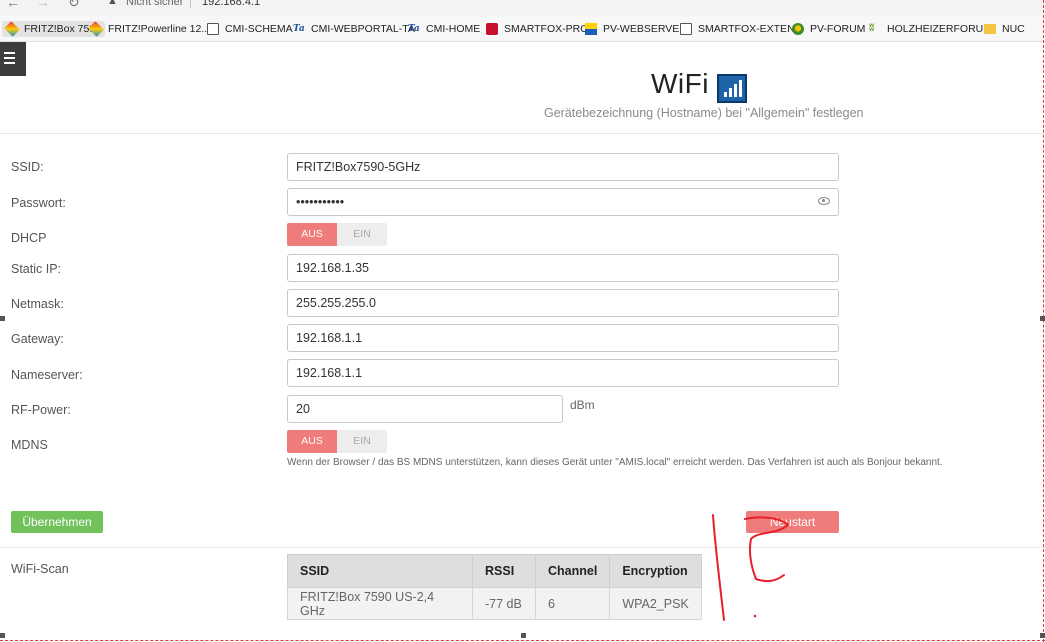 This screenshot has width=1045, height=642. Describe the element at coordinates (320, 202) in the screenshot. I see `password-value: •••••••••••` at that location.